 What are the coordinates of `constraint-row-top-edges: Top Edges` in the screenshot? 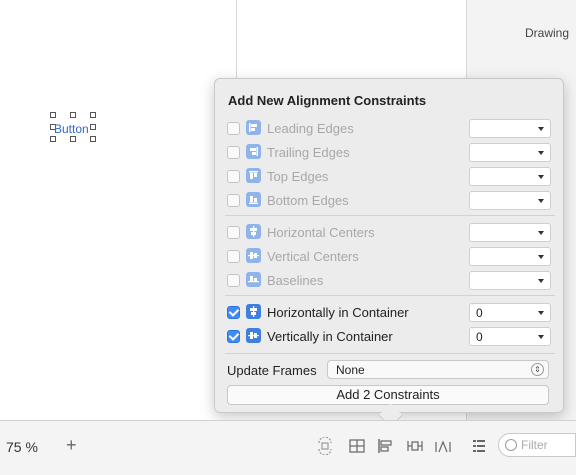 It's located at (392, 177).